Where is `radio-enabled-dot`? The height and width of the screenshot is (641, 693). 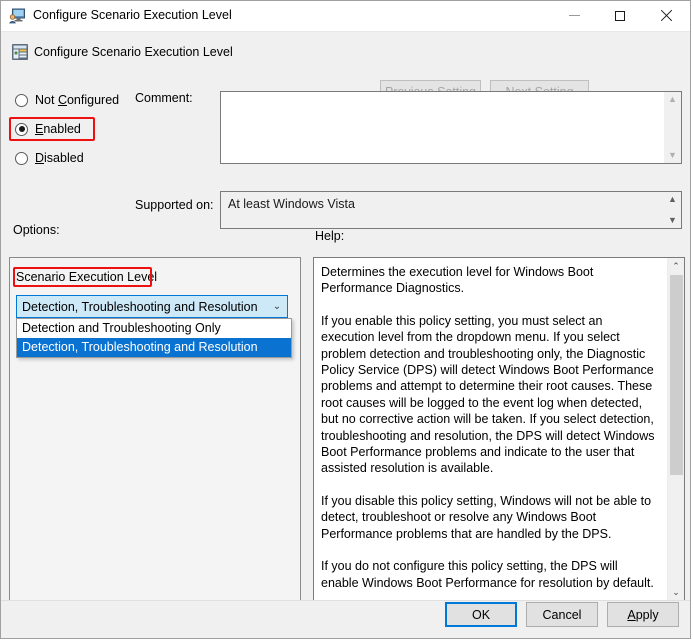
radio-enabled-dot is located at coordinates (21, 129).